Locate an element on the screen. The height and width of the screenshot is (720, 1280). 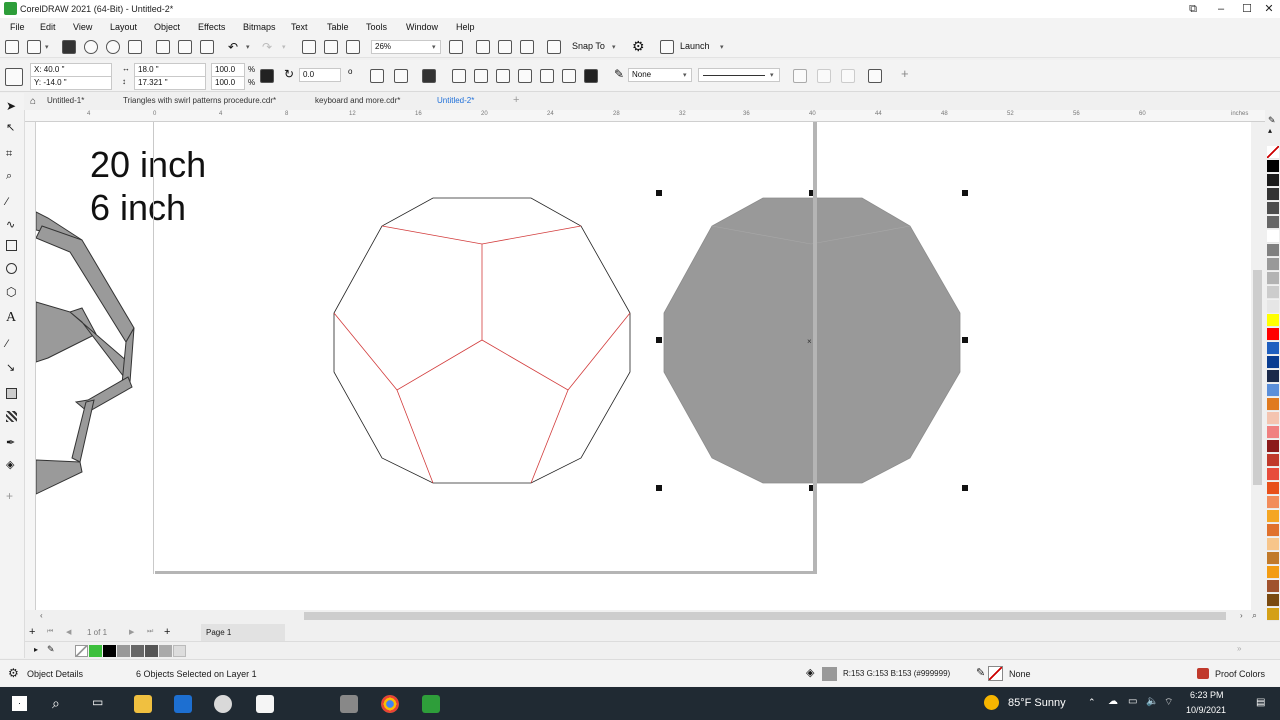
menu-bitmaps: Bitmaps is located at coordinates (259, 27).